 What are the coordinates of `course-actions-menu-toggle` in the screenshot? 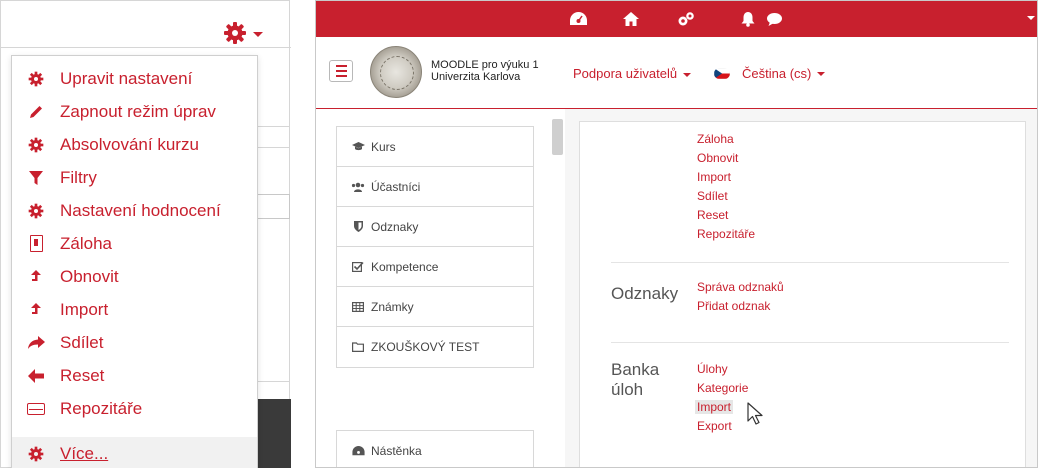 It's located at (243, 33).